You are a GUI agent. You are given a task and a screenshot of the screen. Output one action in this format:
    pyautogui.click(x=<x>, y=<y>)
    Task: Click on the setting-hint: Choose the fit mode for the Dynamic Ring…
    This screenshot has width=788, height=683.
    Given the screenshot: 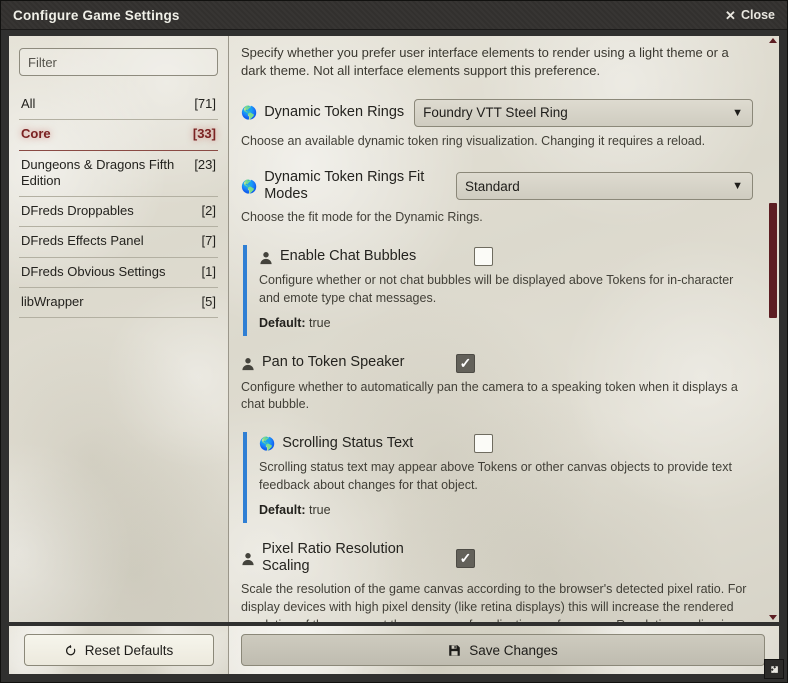 What is the action you would take?
    pyautogui.click(x=362, y=217)
    